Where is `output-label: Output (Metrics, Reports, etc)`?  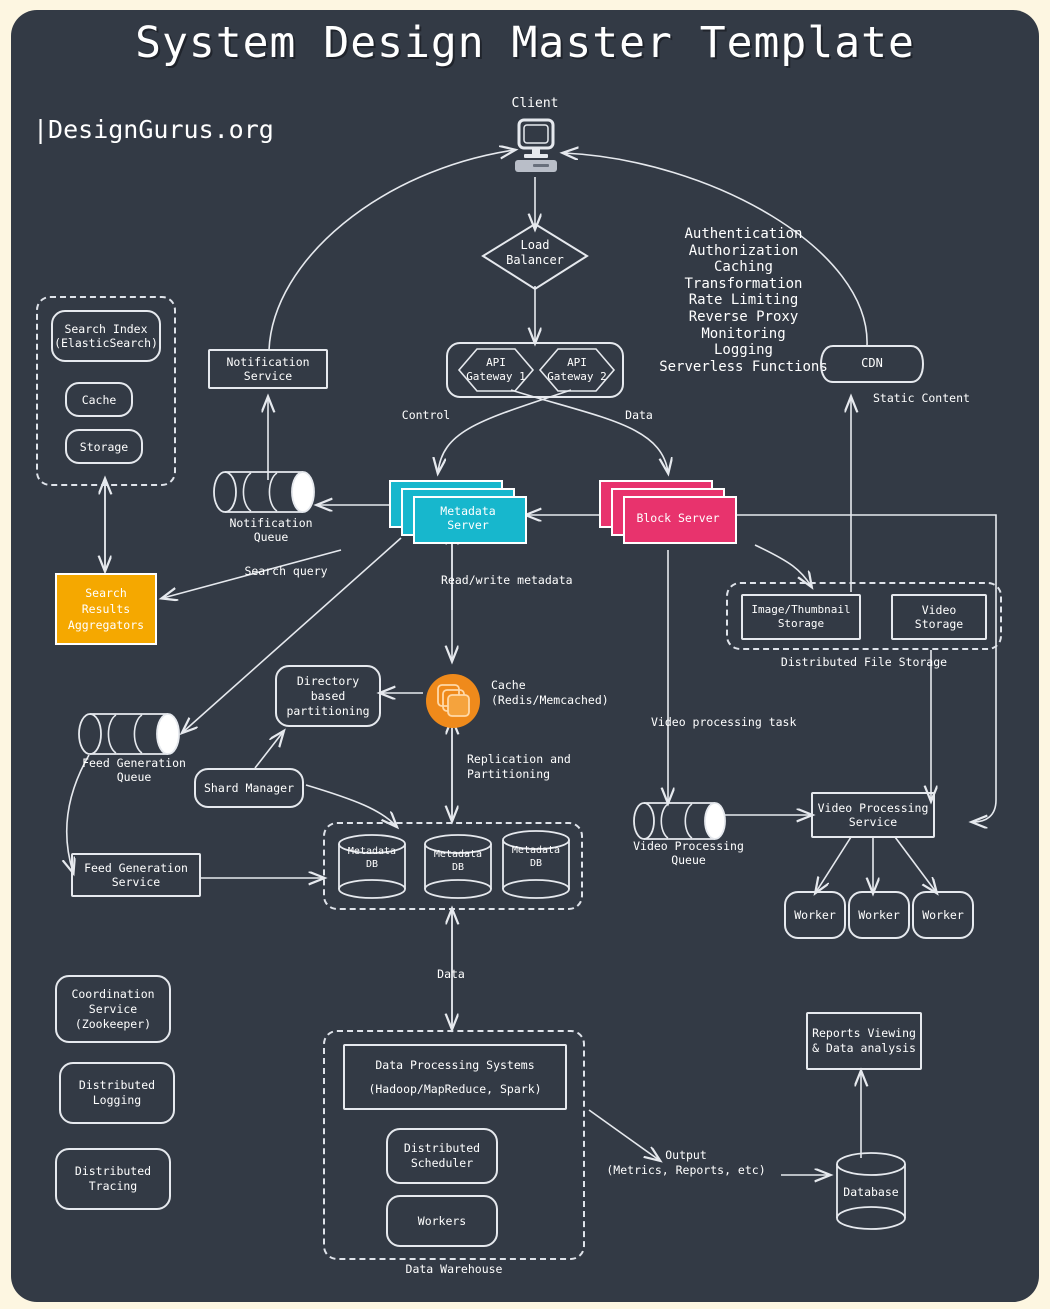
output-label: Output (Metrics, Reports, etc) is located at coordinates (686, 1162).